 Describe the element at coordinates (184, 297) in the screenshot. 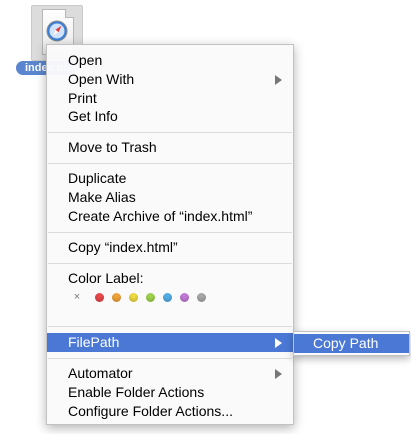

I see `color-swatch-purple` at that location.